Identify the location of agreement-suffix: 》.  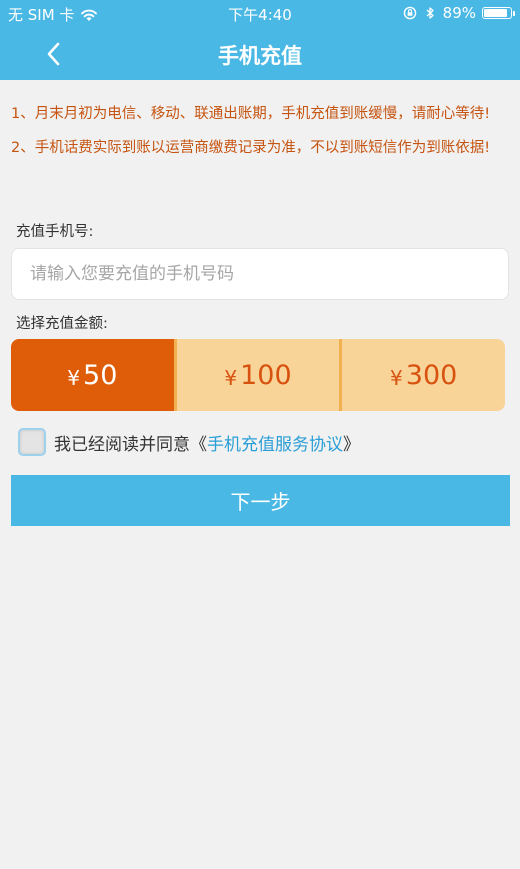
(351, 444).